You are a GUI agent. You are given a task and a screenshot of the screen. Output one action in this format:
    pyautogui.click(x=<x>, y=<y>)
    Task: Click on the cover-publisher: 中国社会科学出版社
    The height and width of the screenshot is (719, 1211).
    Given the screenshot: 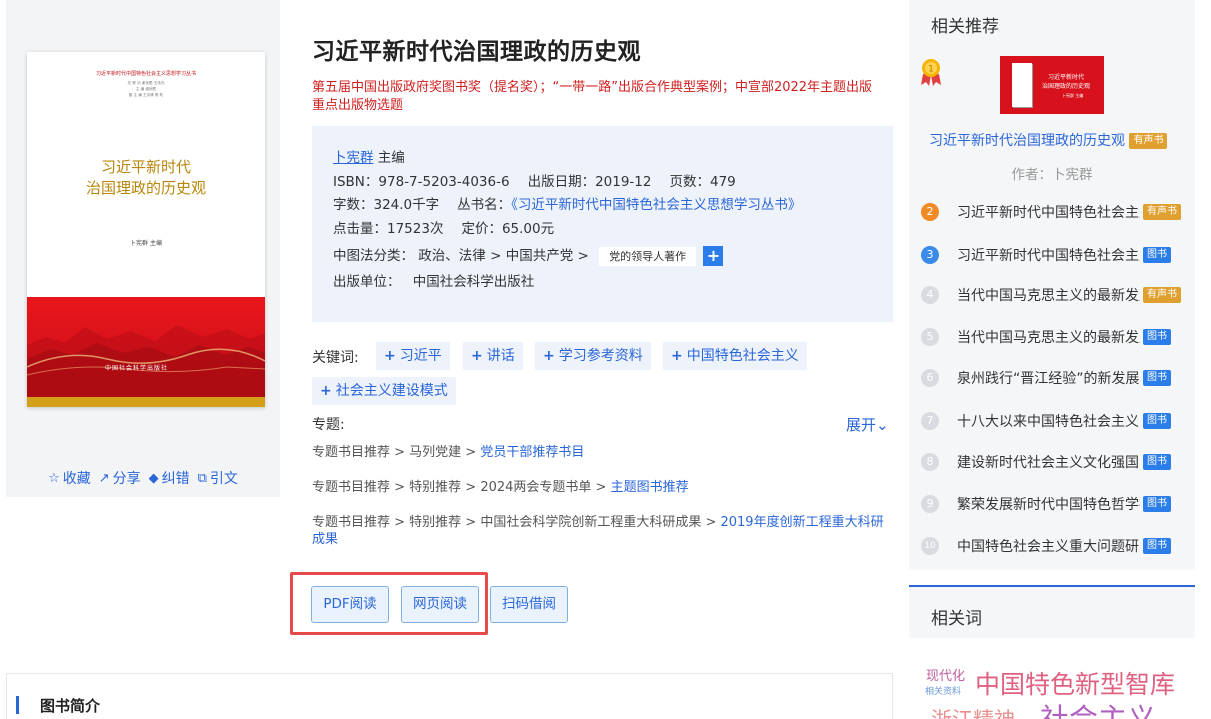 What is the action you would take?
    pyautogui.click(x=137, y=368)
    